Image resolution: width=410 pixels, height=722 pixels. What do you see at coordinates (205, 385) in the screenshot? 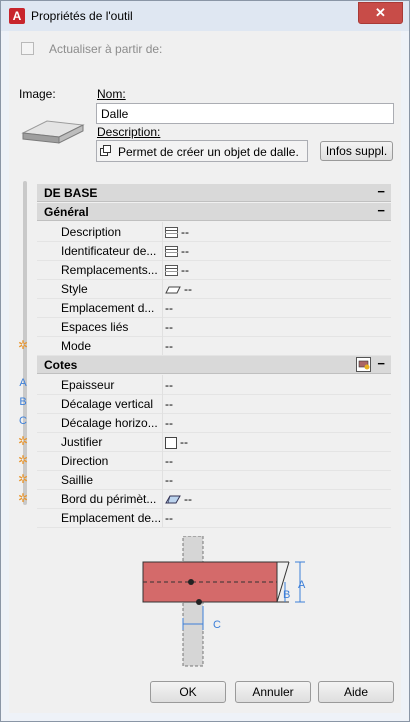
I see `property-row-thickness: A Epaisseur --` at bounding box center [205, 385].